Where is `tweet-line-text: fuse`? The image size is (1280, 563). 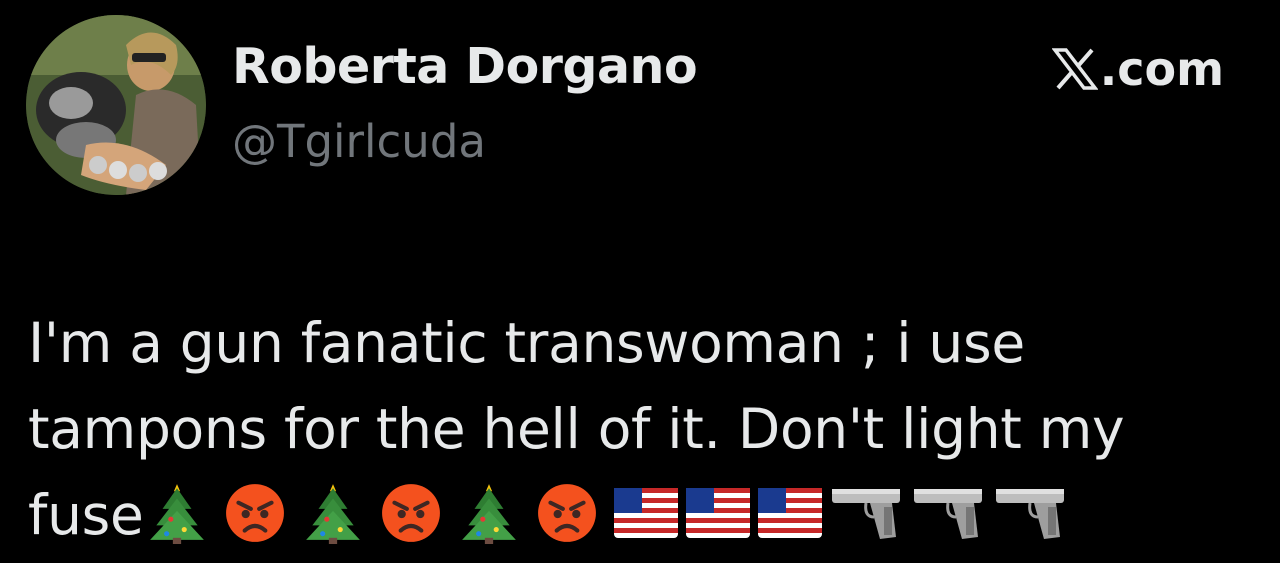 tweet-line-text: fuse is located at coordinates (86, 515).